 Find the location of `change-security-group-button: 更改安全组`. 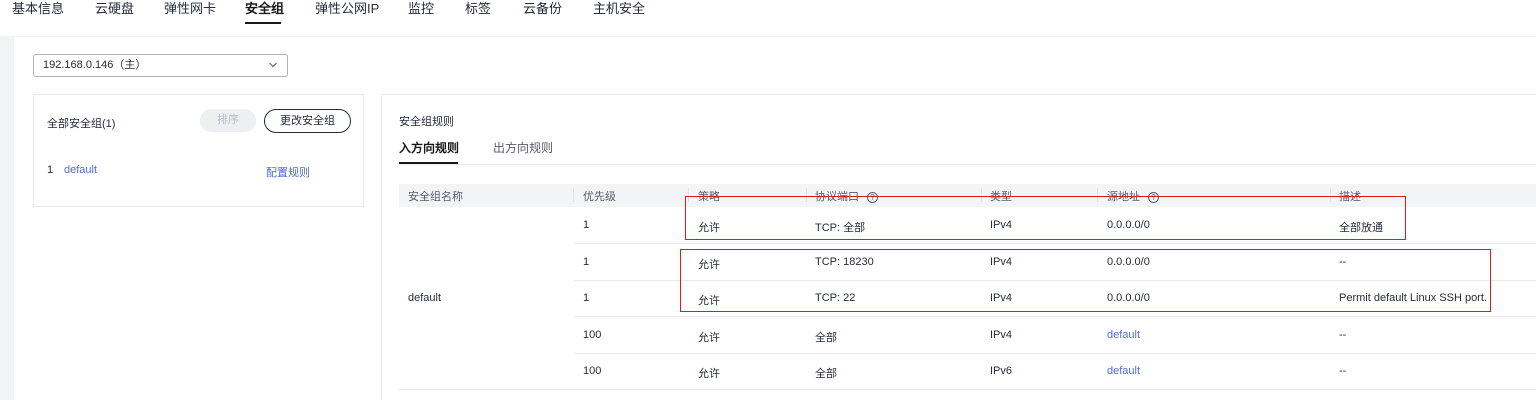

change-security-group-button: 更改安全组 is located at coordinates (307, 121).